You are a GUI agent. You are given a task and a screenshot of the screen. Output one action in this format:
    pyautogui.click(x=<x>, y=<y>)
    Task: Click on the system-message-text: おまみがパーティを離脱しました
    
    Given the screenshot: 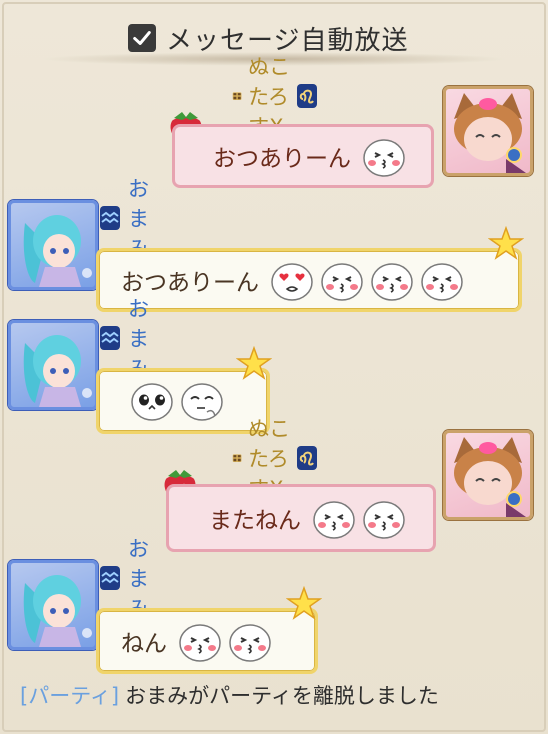 What is the action you would take?
    pyautogui.click(x=282, y=696)
    